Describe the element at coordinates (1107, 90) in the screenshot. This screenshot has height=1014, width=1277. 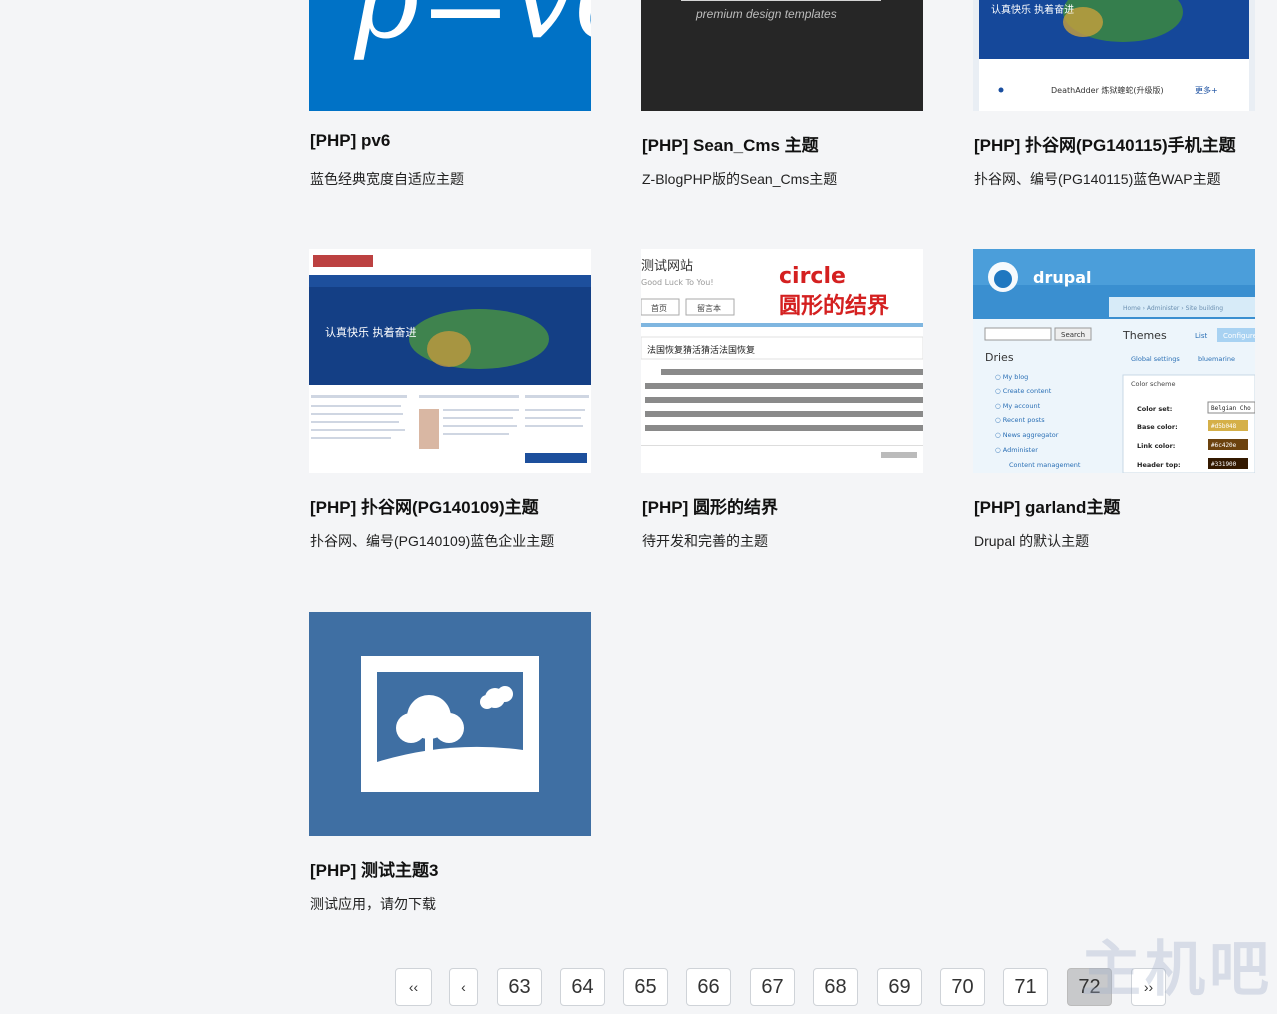
I see `product-caption: DeathAdder 炼狱蝰蛇(升级版)` at that location.